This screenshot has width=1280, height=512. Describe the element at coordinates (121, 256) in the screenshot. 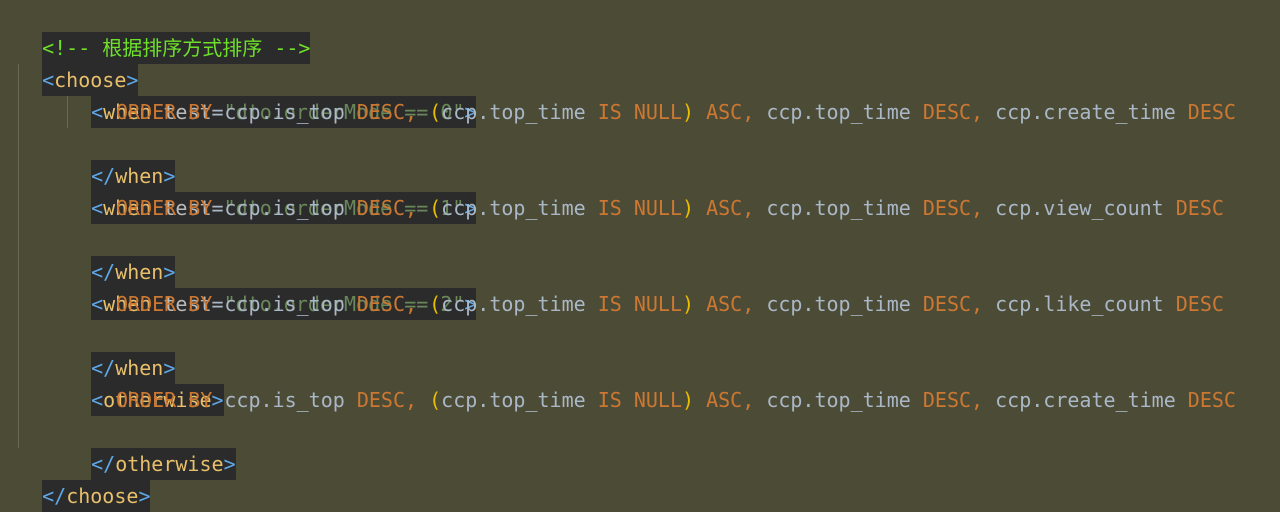

I see `when-1-close: </when>` at that location.